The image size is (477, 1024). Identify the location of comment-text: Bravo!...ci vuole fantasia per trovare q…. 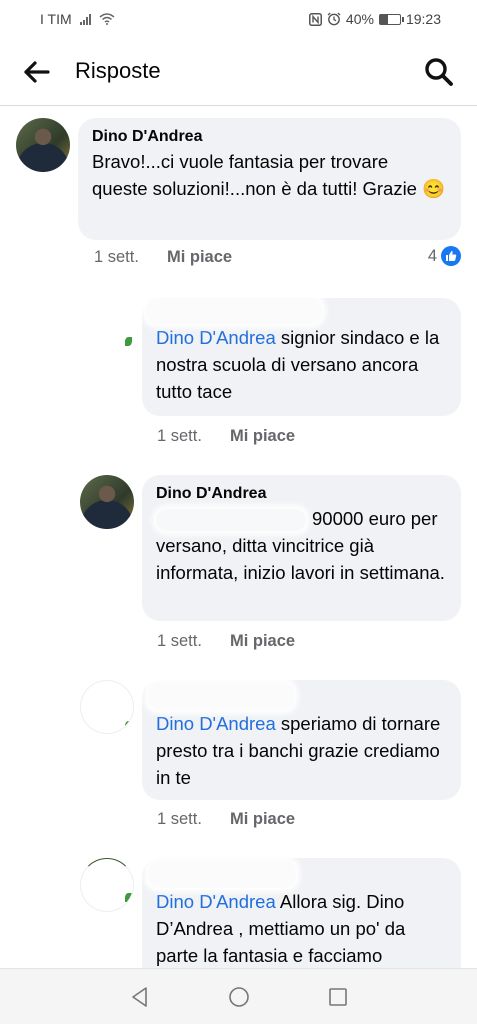
(269, 175).